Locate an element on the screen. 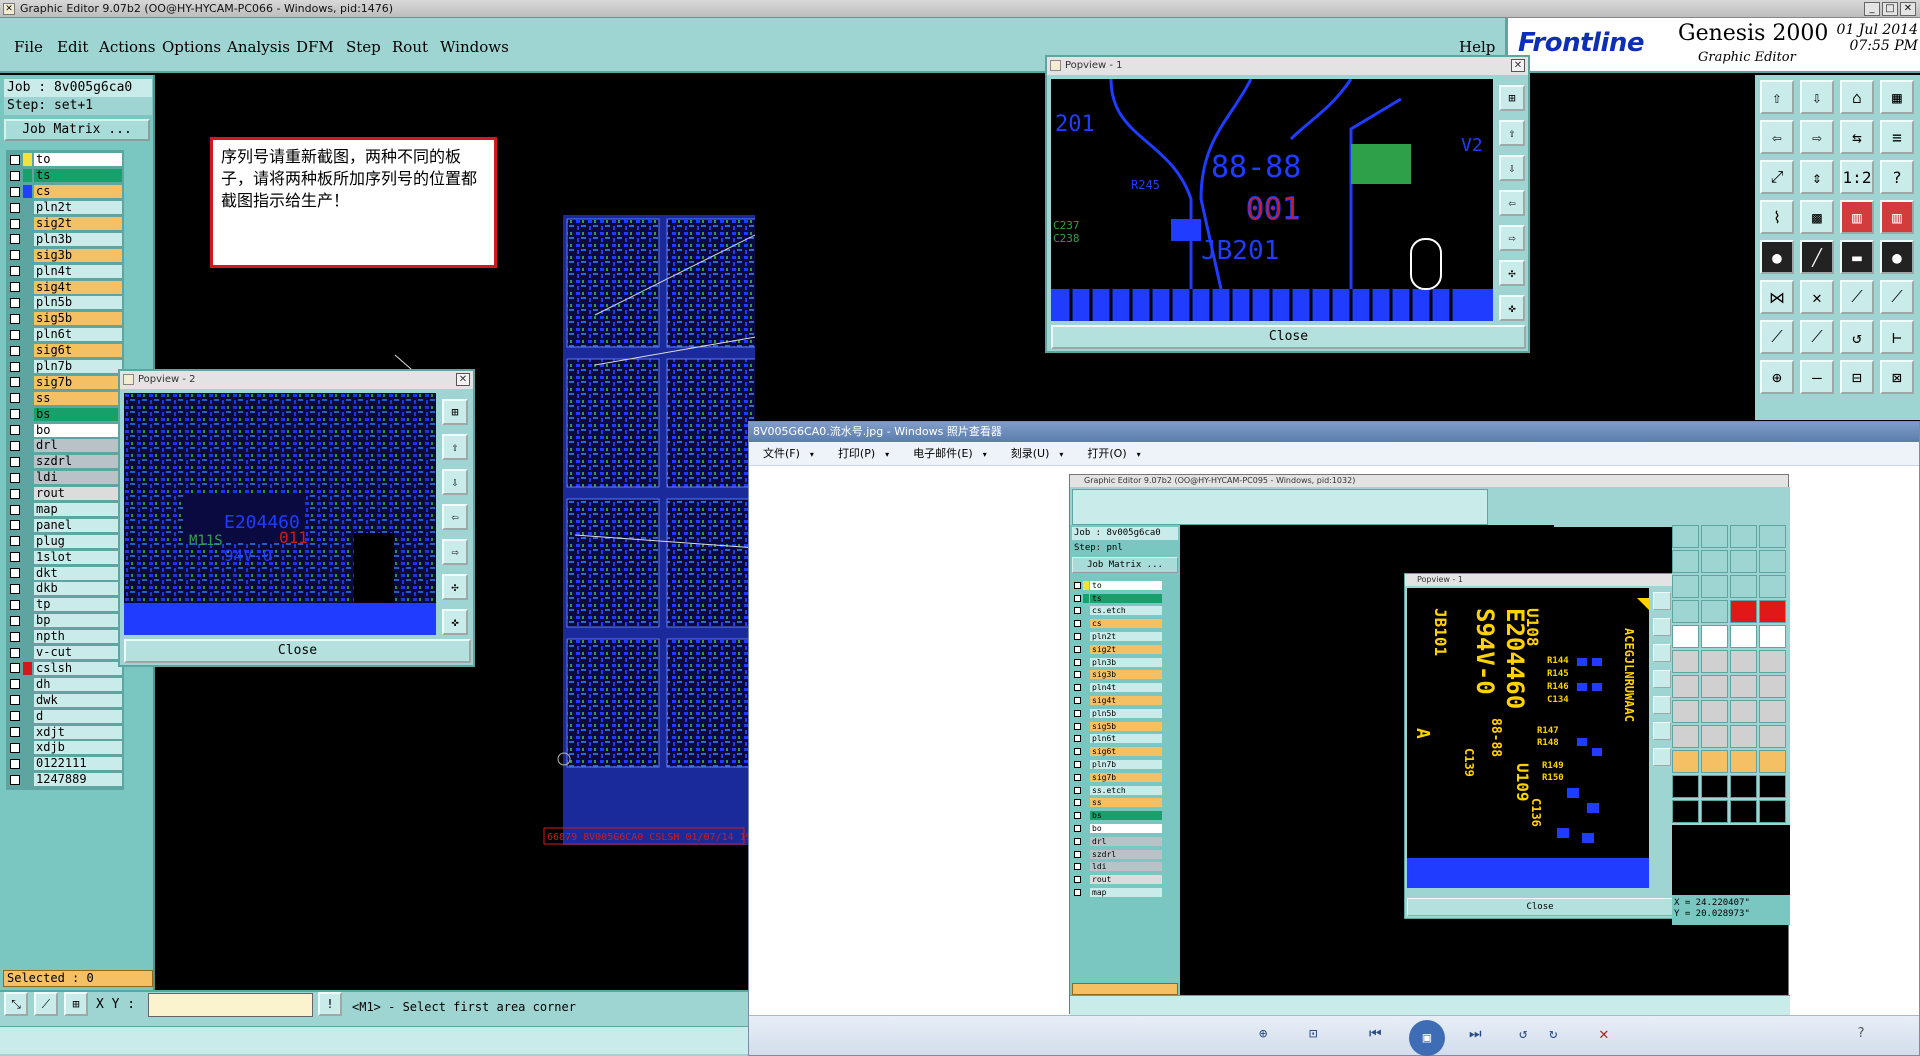  zoom-area-icon: ⤡ is located at coordinates (16, 1004).